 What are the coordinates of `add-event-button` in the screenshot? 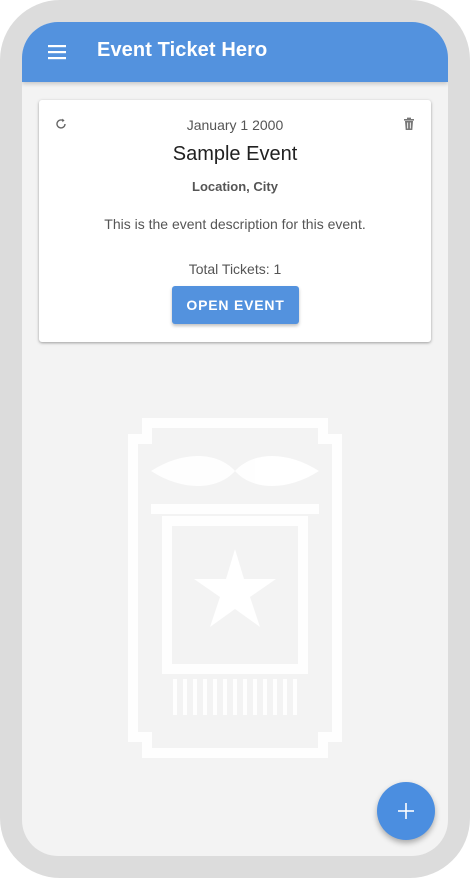 It's located at (406, 811).